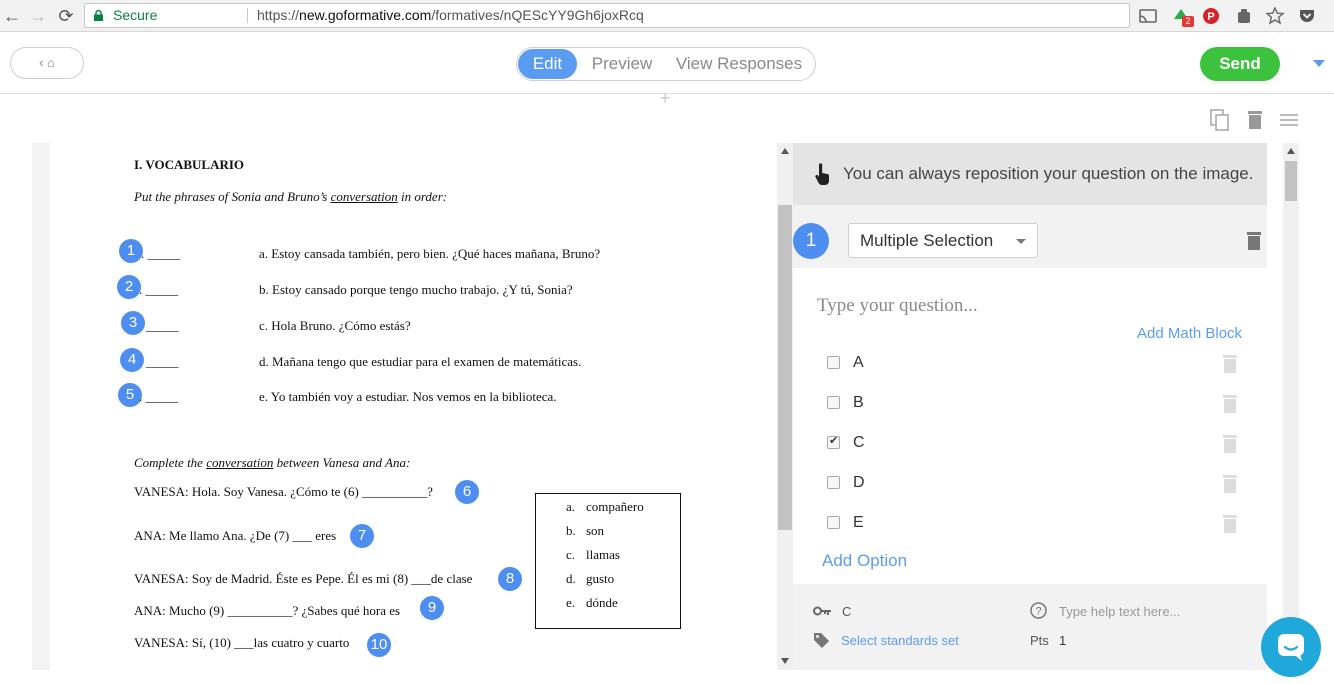  What do you see at coordinates (571, 506) in the screenshot?
I see `word-bank-letter: a.` at bounding box center [571, 506].